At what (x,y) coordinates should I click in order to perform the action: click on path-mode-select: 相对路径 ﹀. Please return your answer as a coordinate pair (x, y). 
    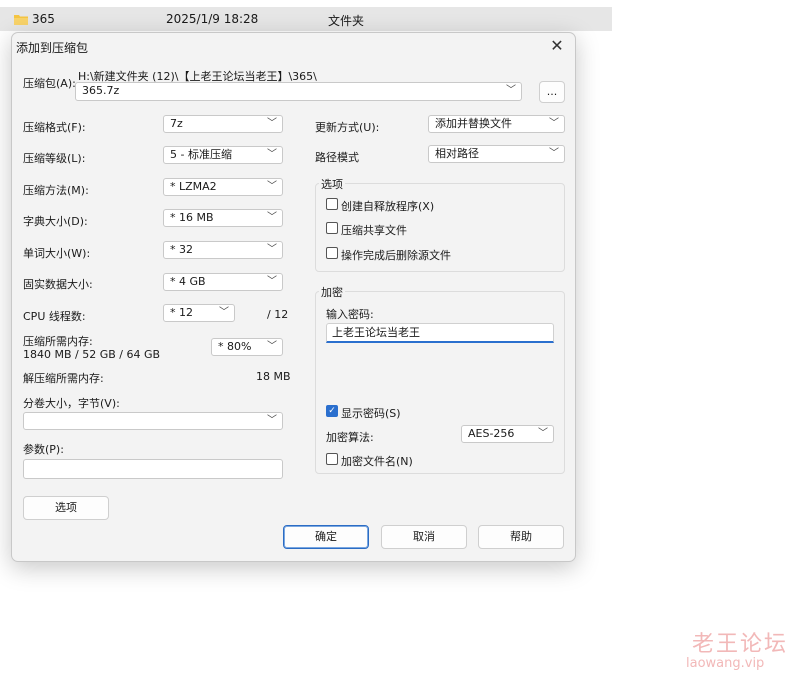
    Looking at the image, I should click on (496, 154).